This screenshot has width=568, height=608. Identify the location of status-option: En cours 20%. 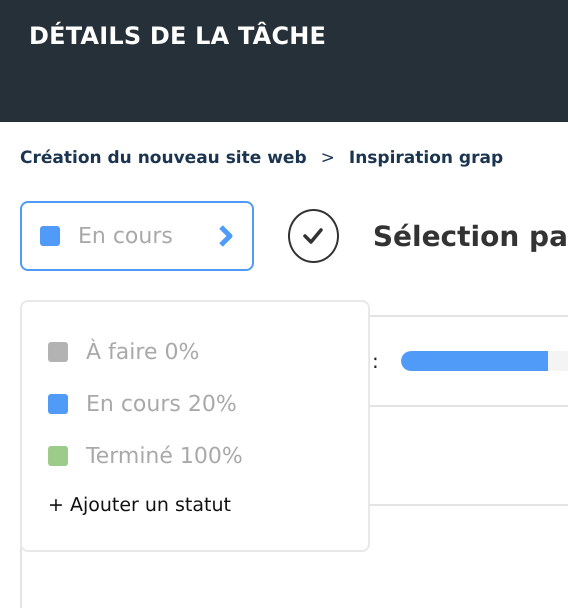
(208, 404).